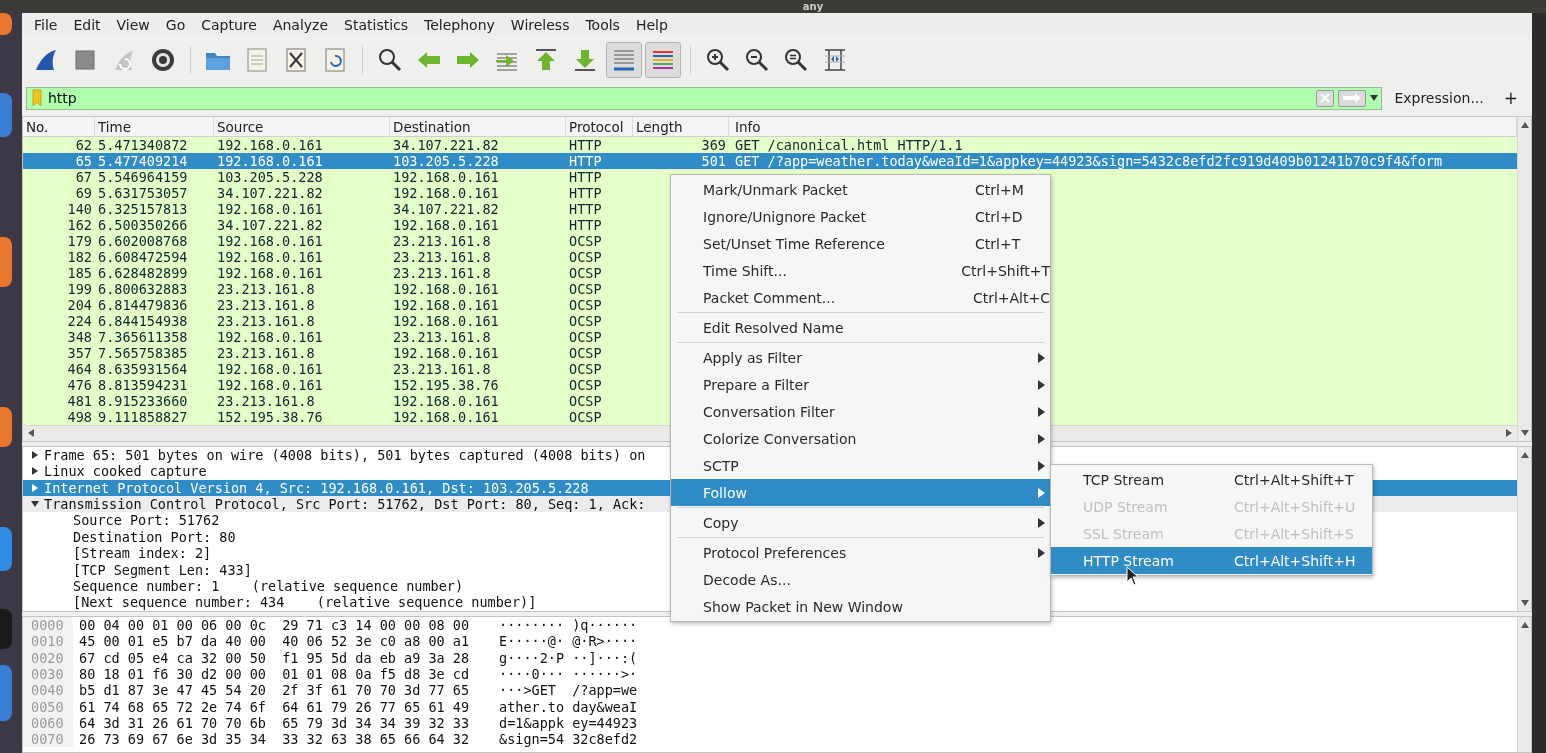  I want to click on table-cell-text: 6.628482899, so click(143, 272).